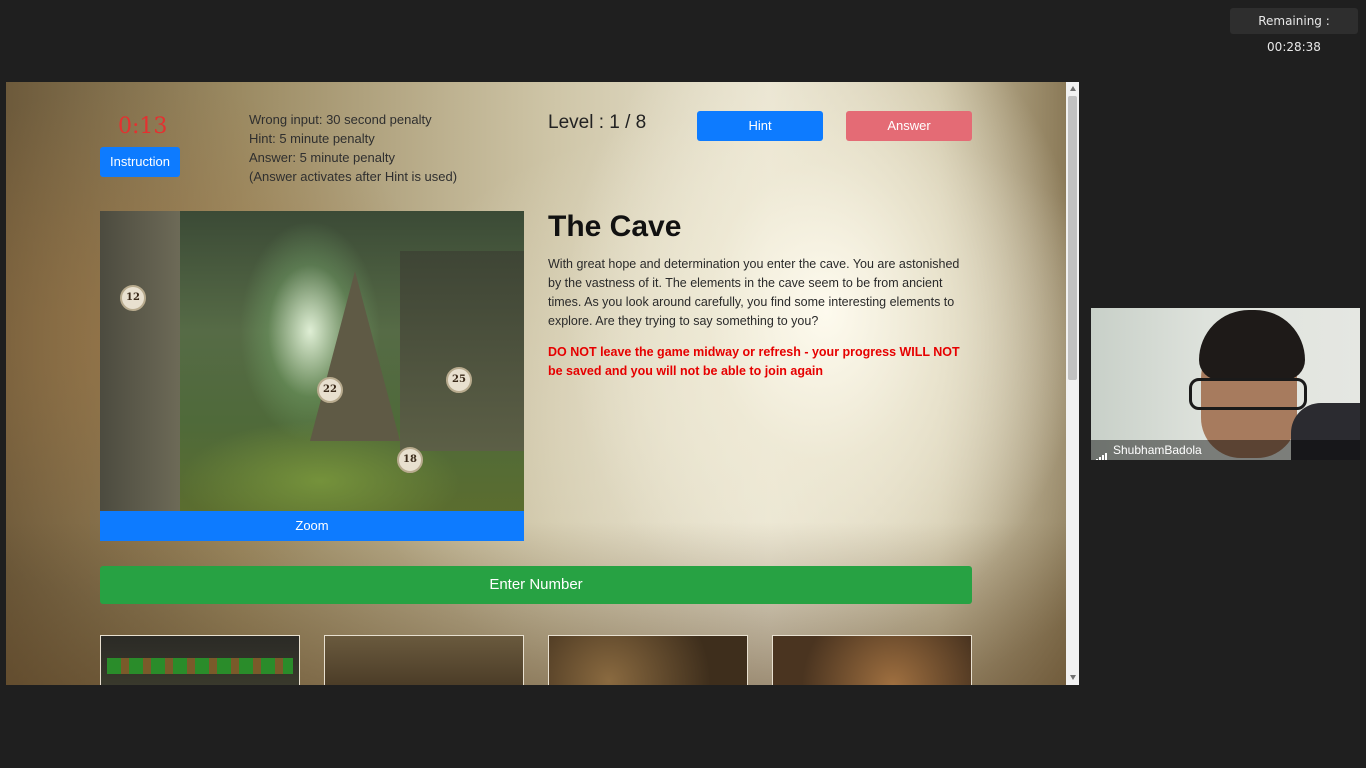 This screenshot has width=1366, height=768. What do you see at coordinates (410, 460) in the screenshot?
I see `image-marker: 18` at bounding box center [410, 460].